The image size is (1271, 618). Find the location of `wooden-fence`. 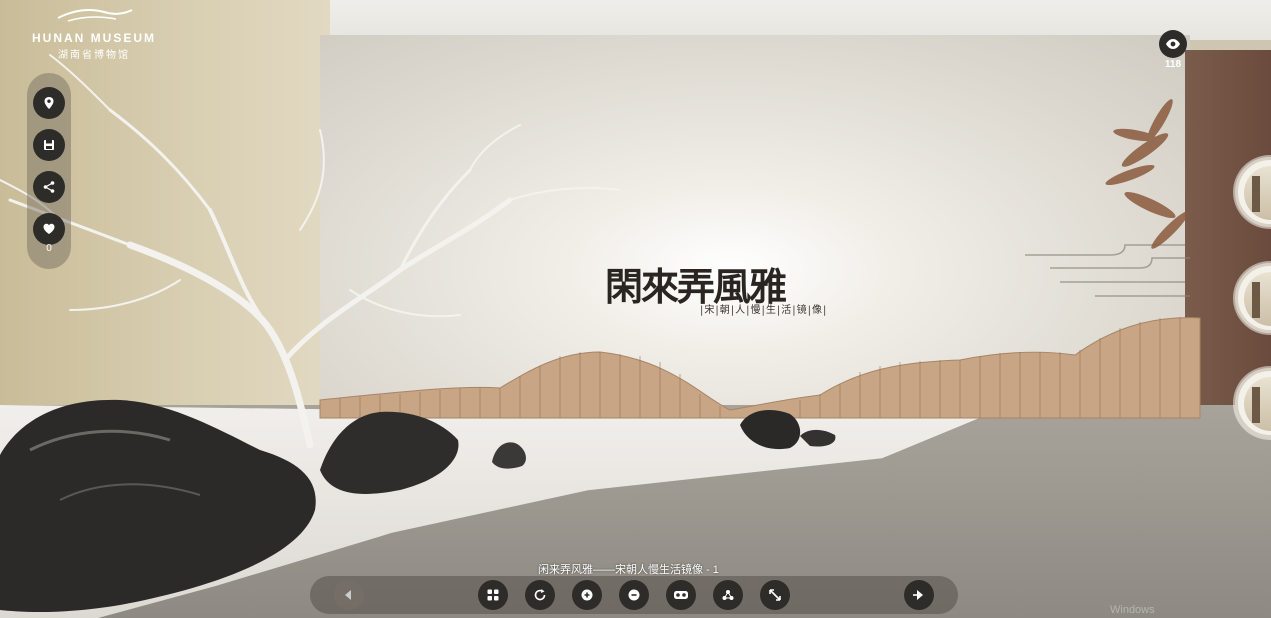

wooden-fence is located at coordinates (760, 368).